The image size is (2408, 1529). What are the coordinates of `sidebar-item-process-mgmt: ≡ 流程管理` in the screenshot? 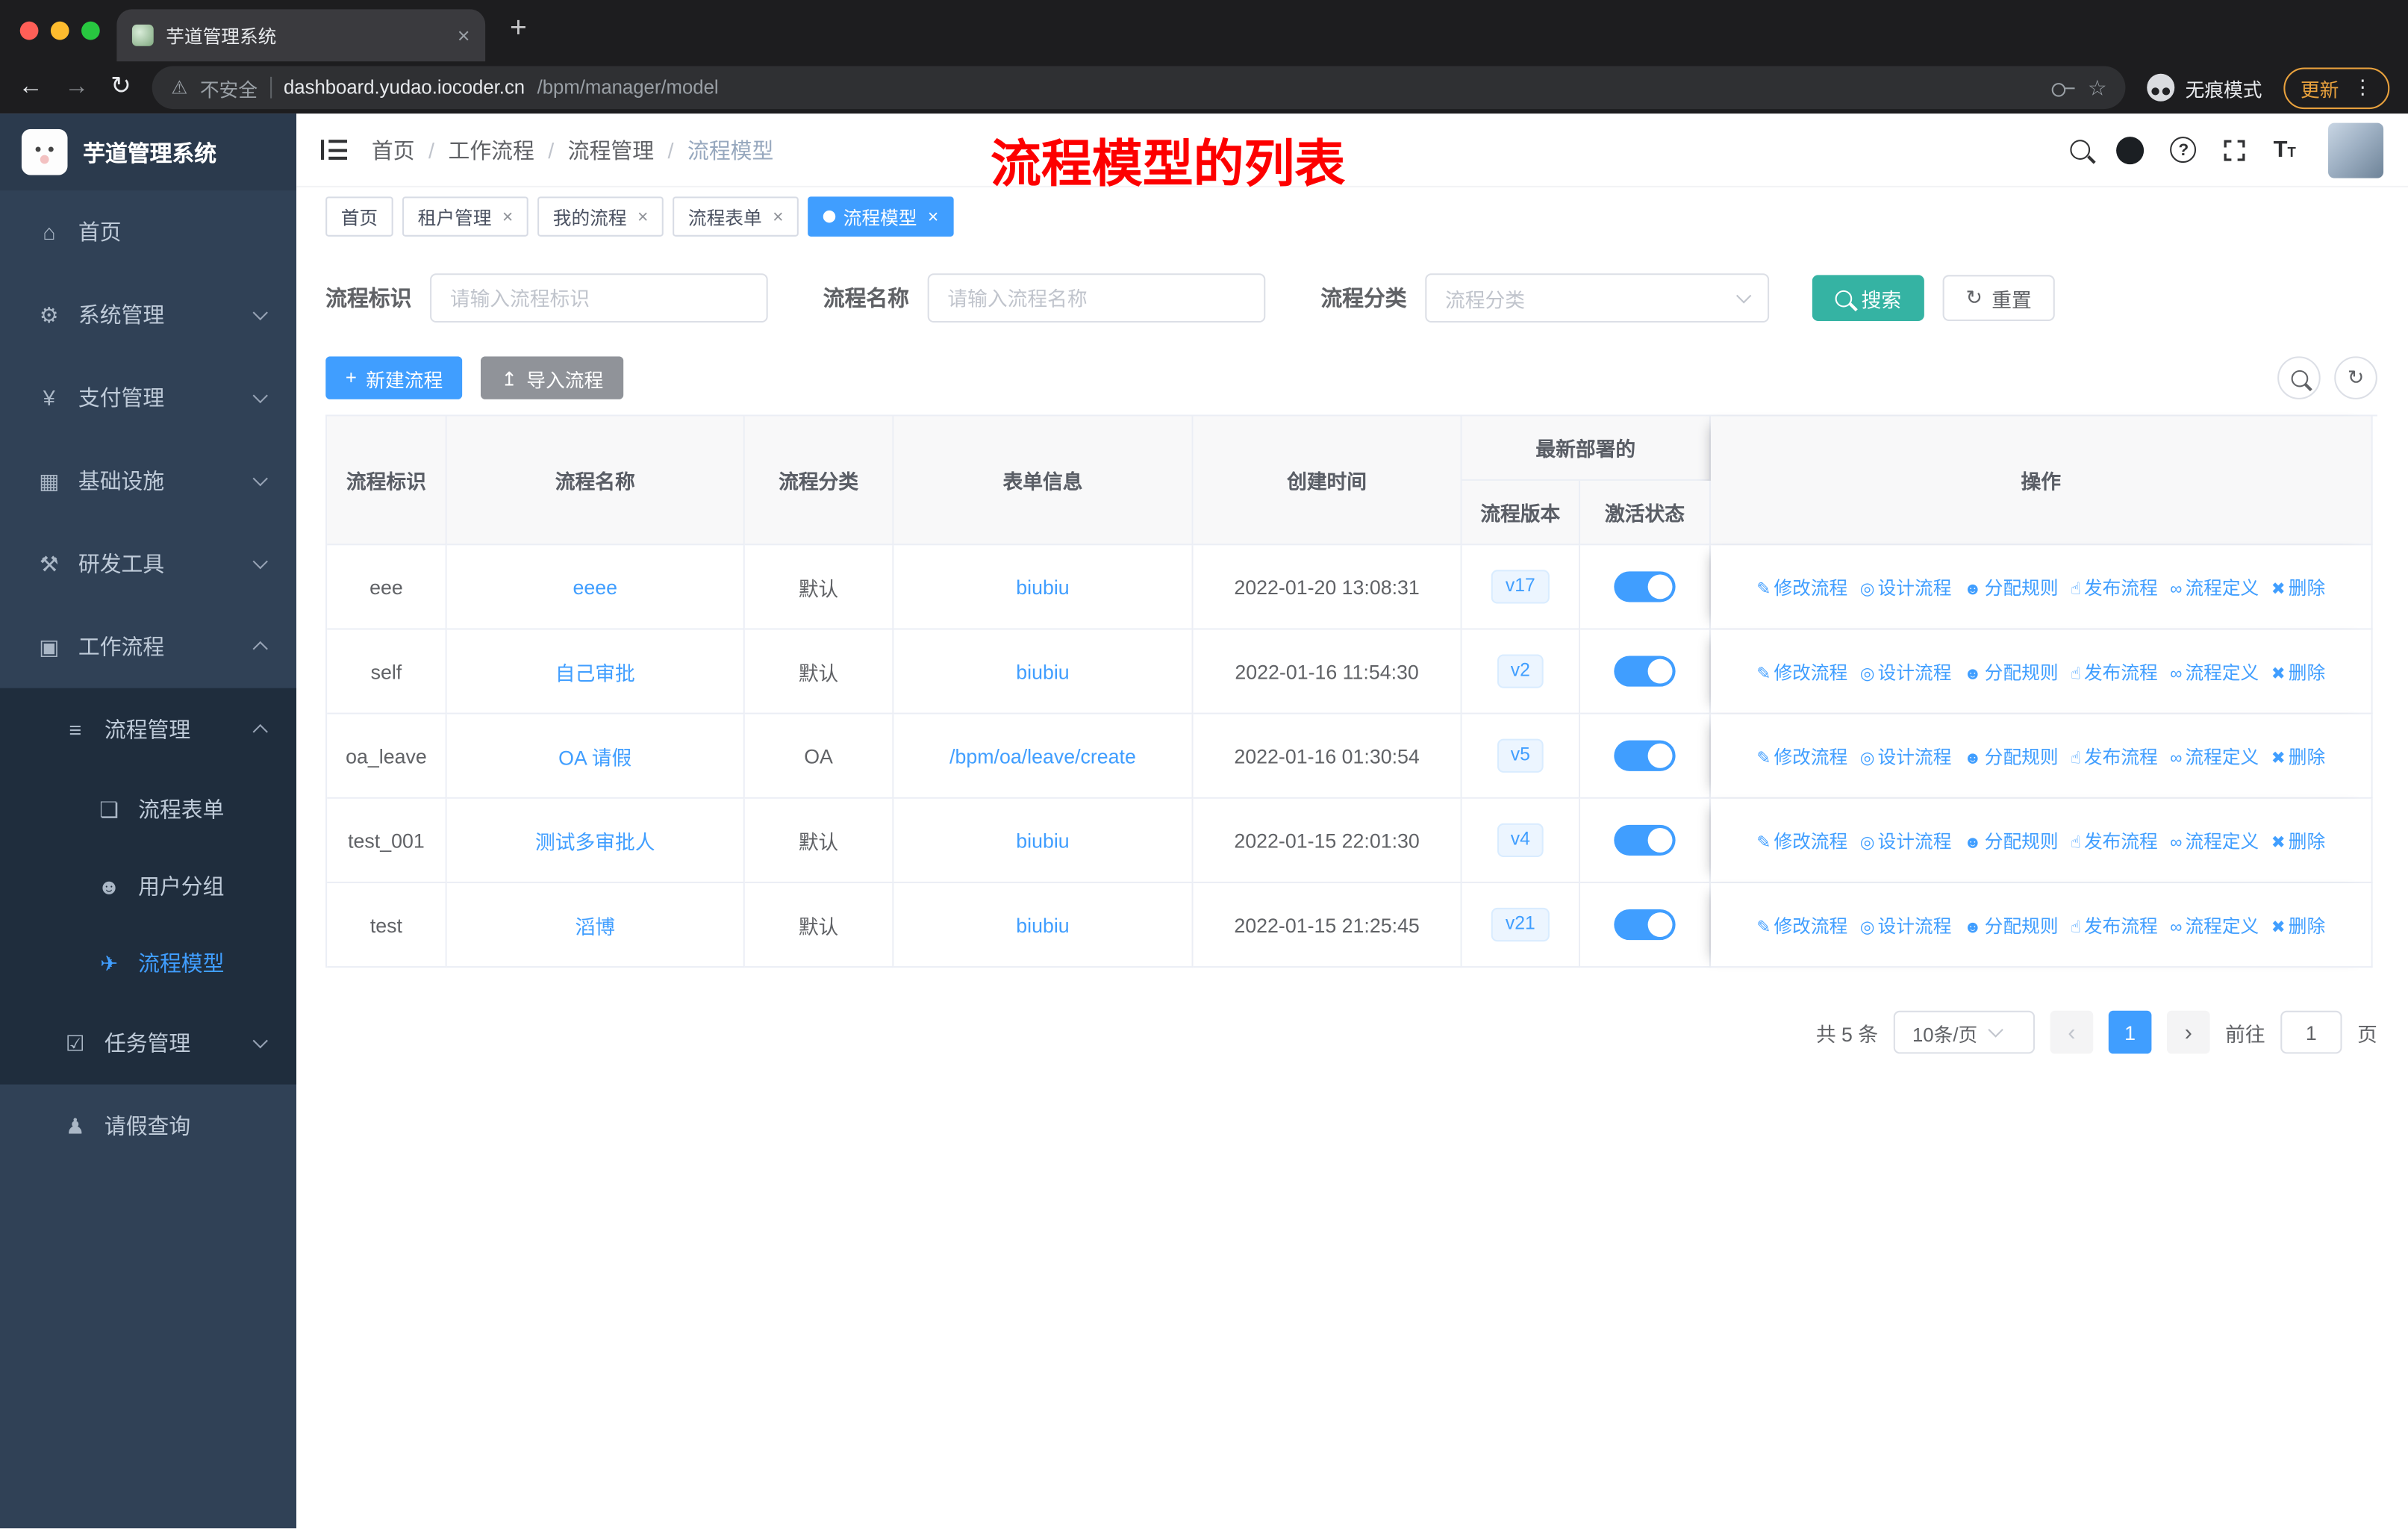 It's located at (148, 730).